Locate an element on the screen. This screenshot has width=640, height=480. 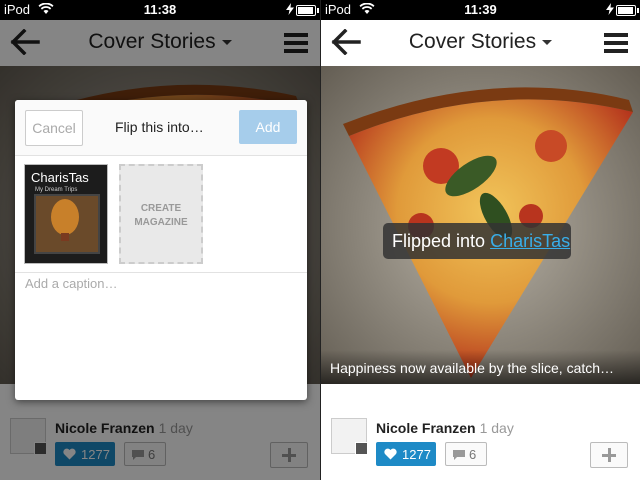
dialog-header: Cancel Flip this into… Add is located at coordinates (161, 128).